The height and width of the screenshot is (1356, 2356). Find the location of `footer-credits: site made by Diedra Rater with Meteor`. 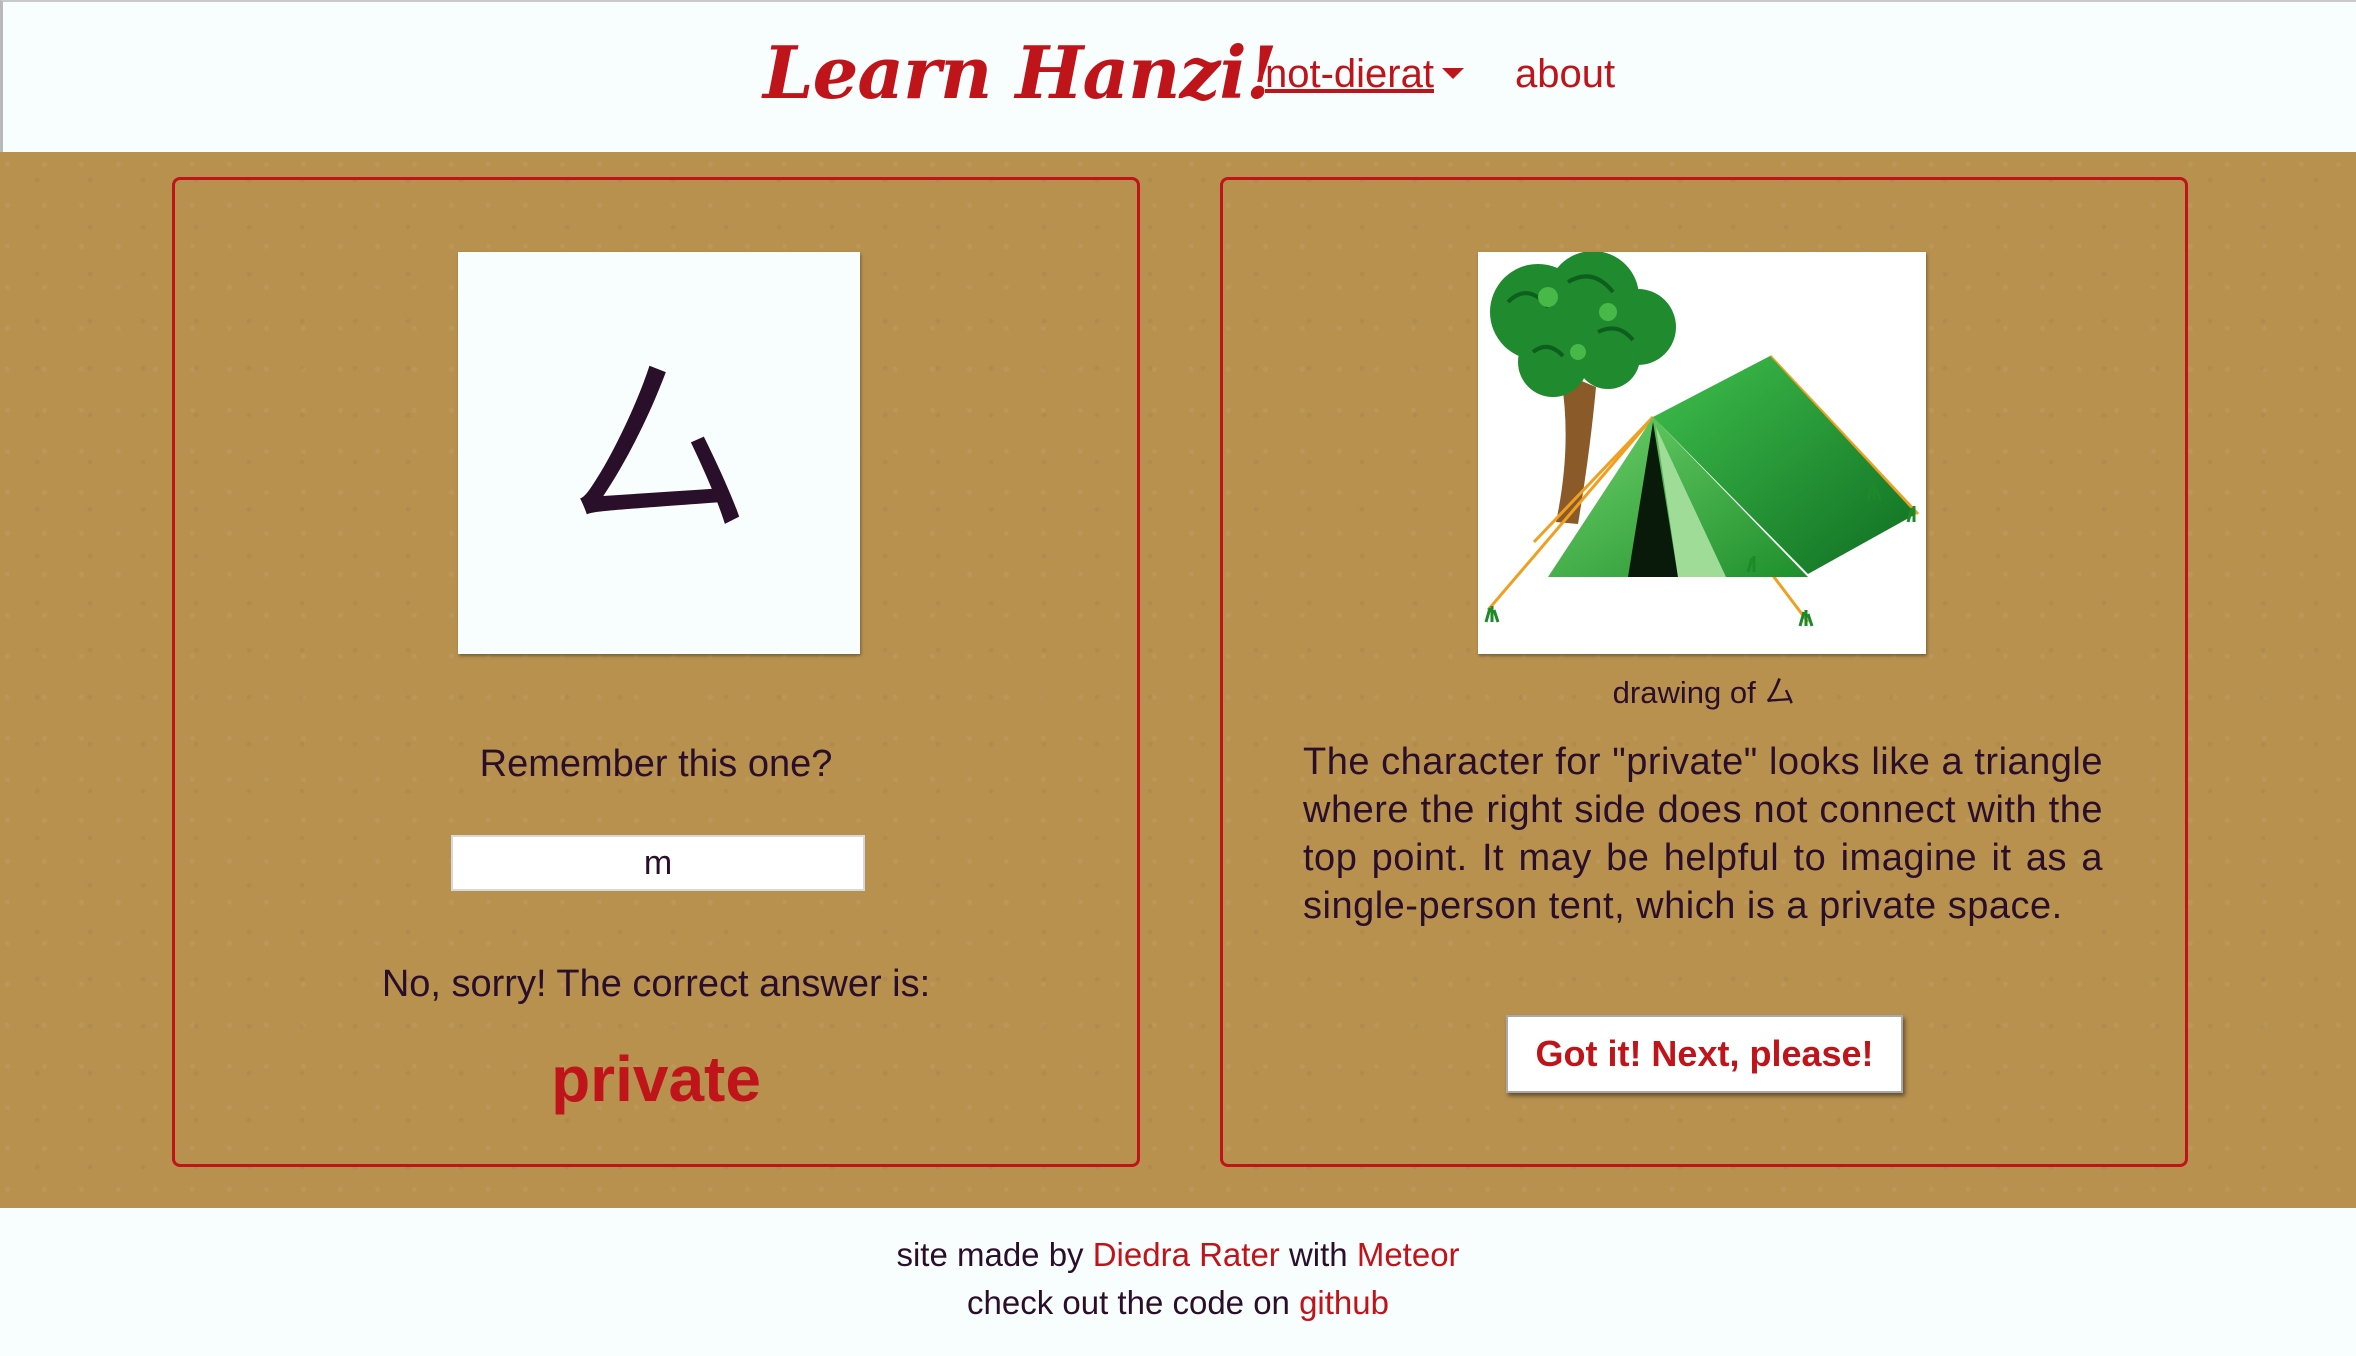

footer-credits: site made by Diedra Rater with Meteor is located at coordinates (1178, 1255).